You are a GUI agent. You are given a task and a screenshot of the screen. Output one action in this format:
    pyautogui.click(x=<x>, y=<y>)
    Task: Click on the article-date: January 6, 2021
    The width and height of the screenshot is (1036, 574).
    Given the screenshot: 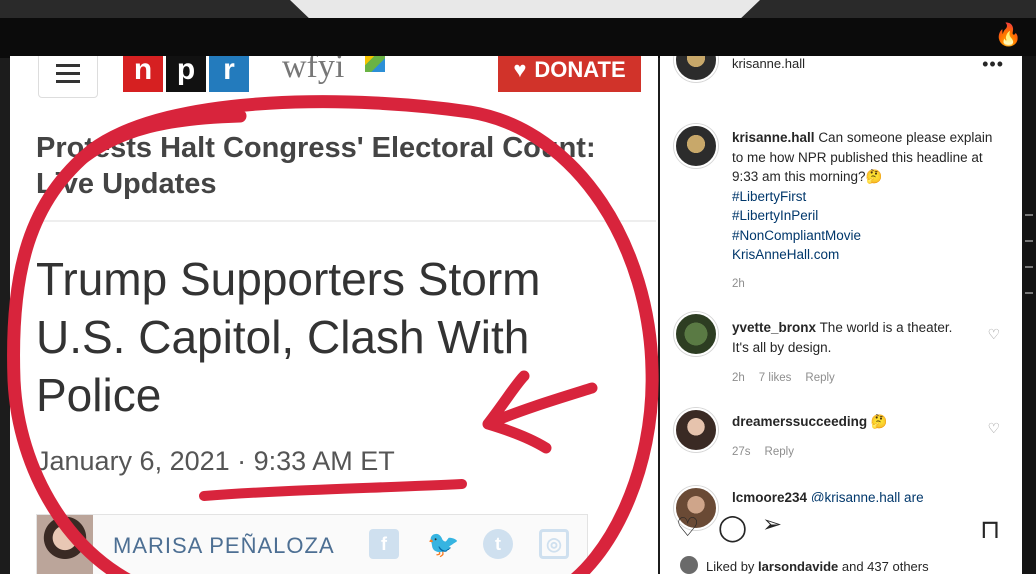 What is the action you would take?
    pyautogui.click(x=133, y=461)
    